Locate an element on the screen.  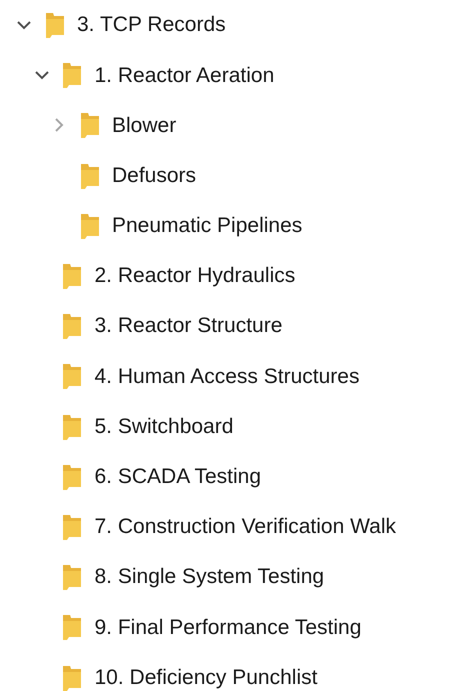
folder-label: 5. Switchboard is located at coordinates (164, 426).